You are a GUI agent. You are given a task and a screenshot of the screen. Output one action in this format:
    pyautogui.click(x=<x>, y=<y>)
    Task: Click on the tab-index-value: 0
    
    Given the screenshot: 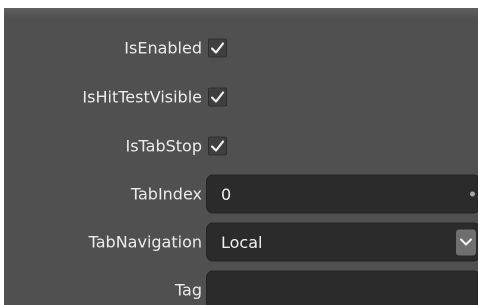 What is the action you would take?
    pyautogui.click(x=226, y=194)
    